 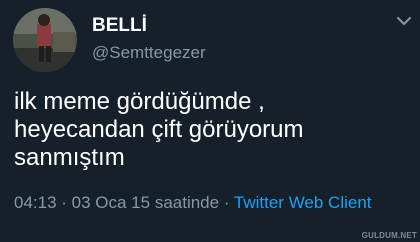 I want to click on client-link: Twitter Web Client, so click(x=303, y=202).